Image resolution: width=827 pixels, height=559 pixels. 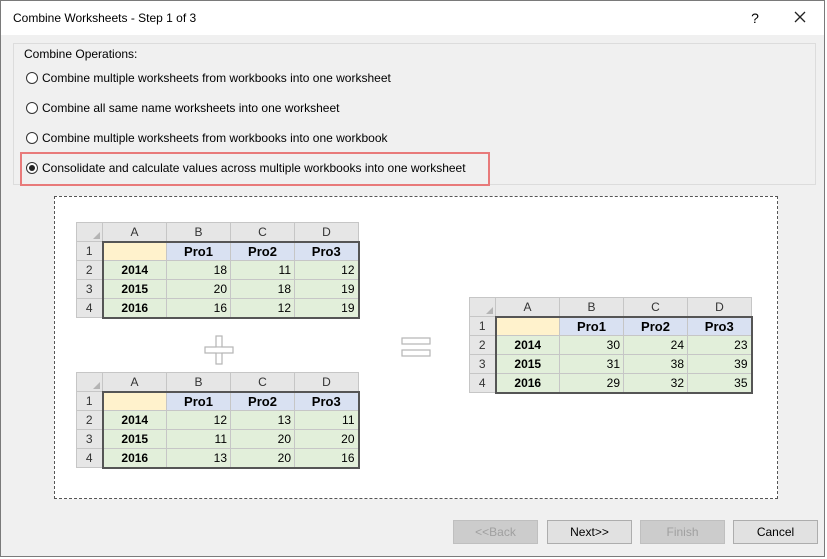 What do you see at coordinates (655, 345) in the screenshot?
I see `value-cell: 24` at bounding box center [655, 345].